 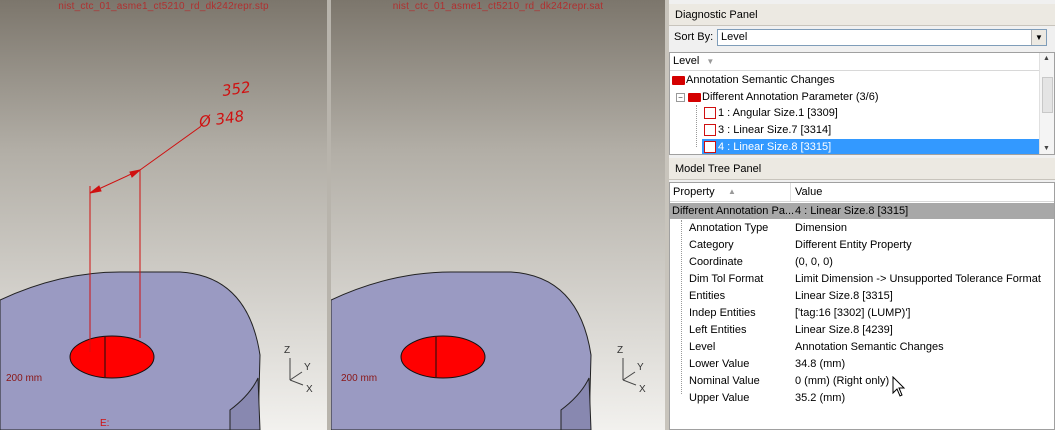 I want to click on column-header-level: Level ▼, so click(x=862, y=62).